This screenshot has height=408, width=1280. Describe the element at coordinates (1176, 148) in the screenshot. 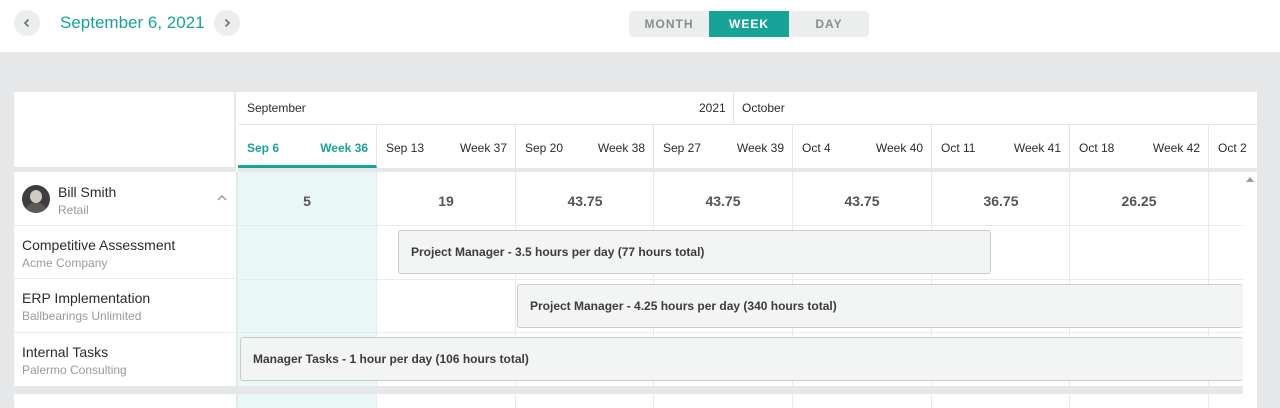

I see `week-number: Week 42` at that location.